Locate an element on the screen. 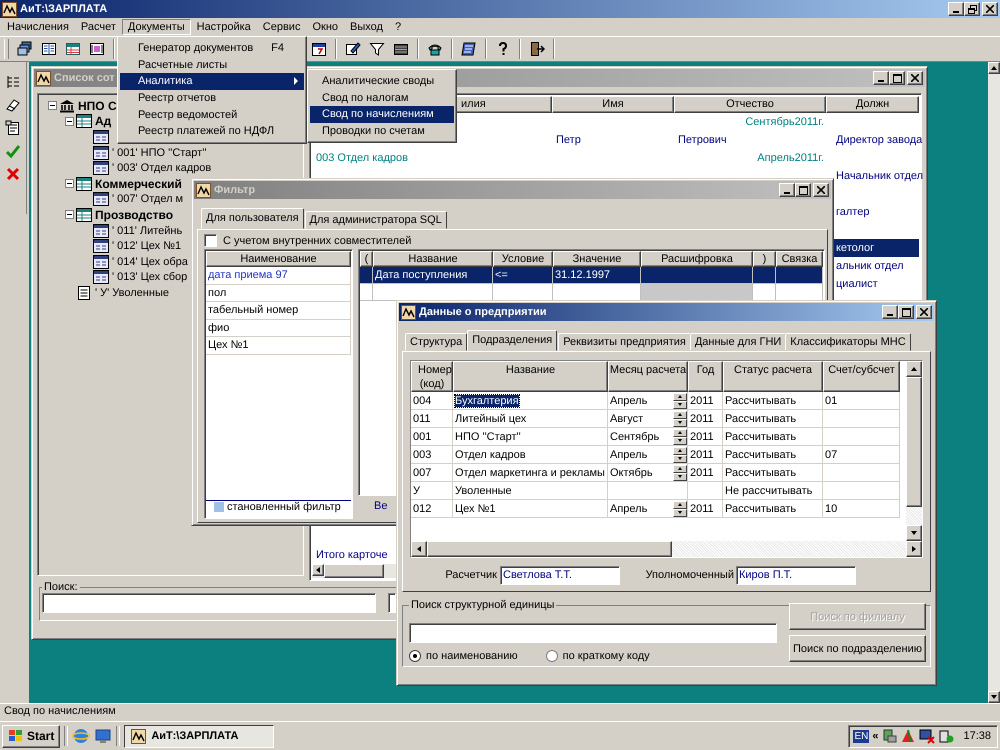  tree-item: ' 014' Цех обра is located at coordinates (150, 262).